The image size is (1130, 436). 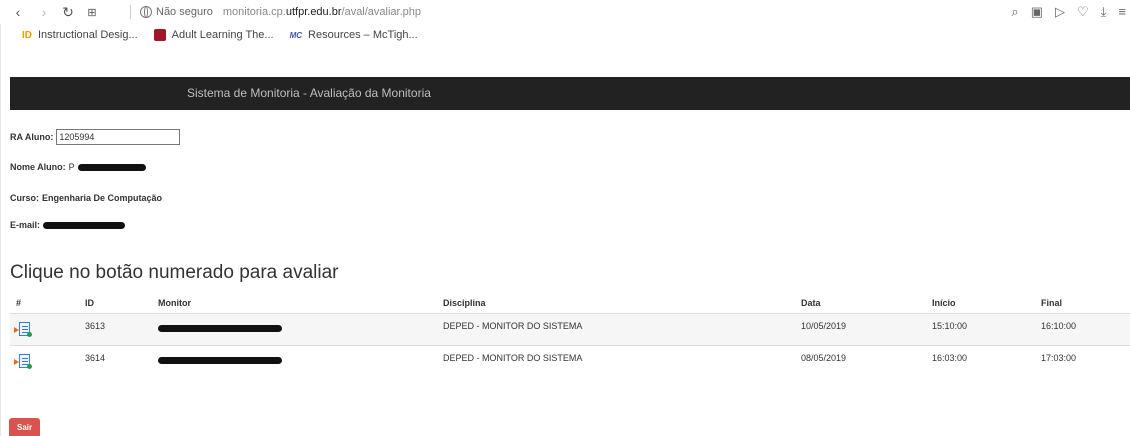 I want to click on curso-value: Engenharia De Computação, so click(x=102, y=198).